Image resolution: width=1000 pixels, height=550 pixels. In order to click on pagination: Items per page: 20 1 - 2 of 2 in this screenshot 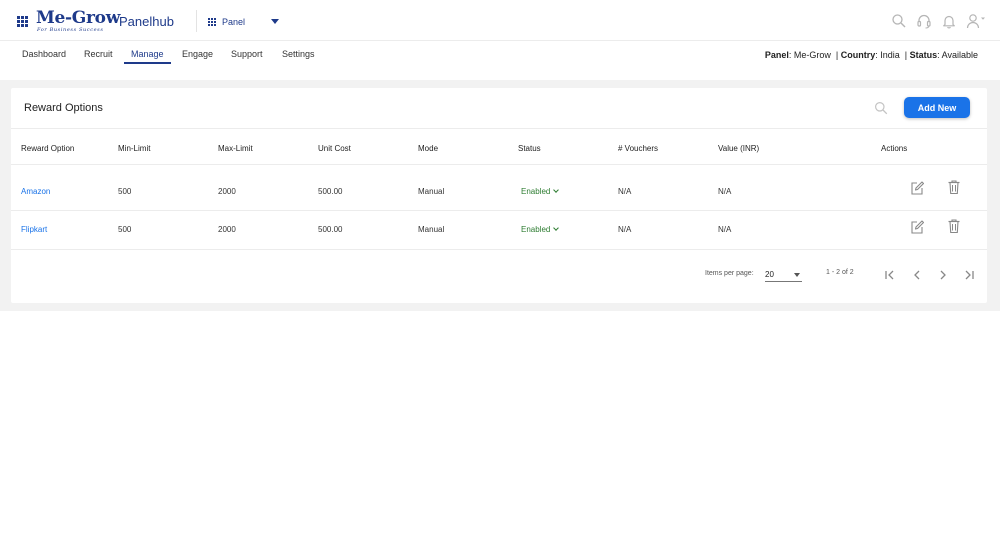, I will do `click(499, 278)`.